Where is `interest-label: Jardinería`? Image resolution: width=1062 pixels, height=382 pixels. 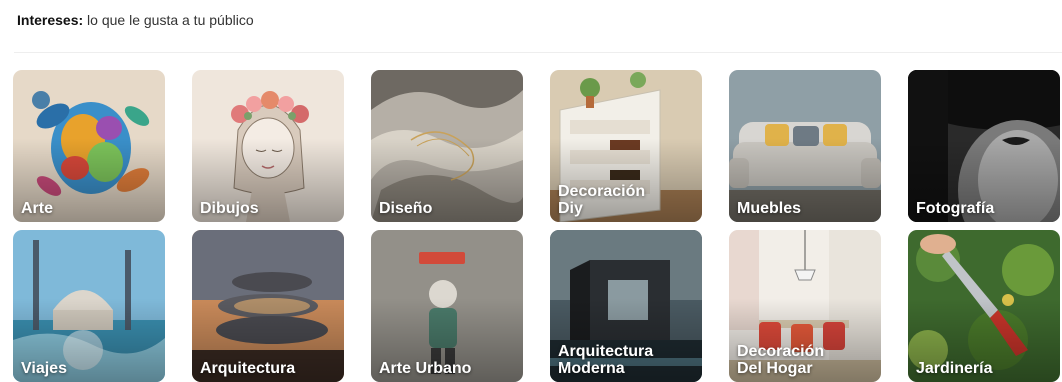
interest-label: Jardinería is located at coordinates (954, 368).